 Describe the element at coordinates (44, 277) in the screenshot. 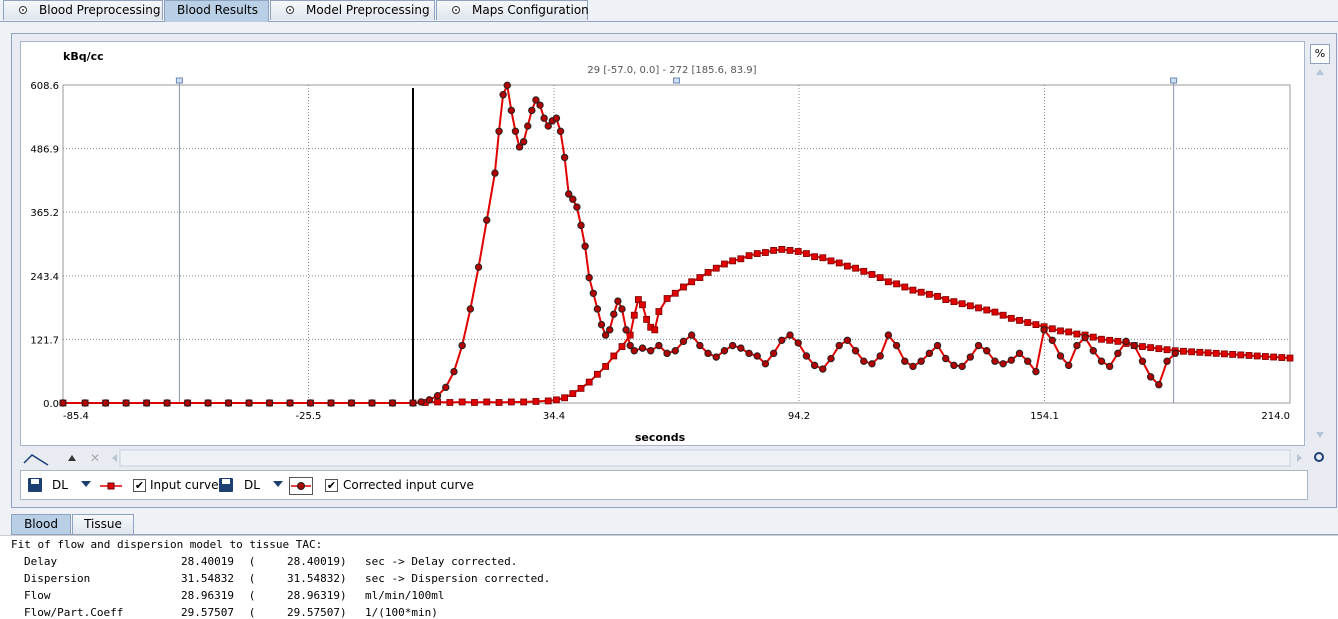

I see `y-tick-label: 243.4` at that location.